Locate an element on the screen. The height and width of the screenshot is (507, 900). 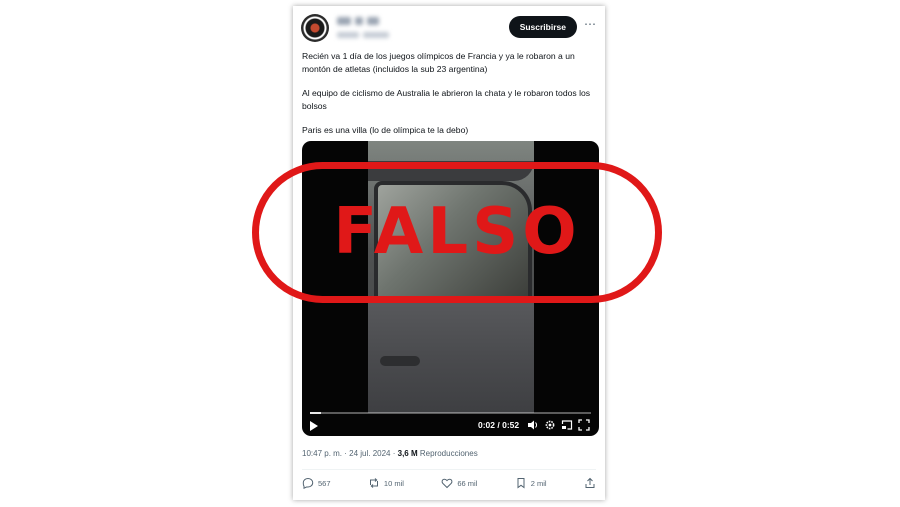
more-options-icon: ⋯ is located at coordinates (590, 25).